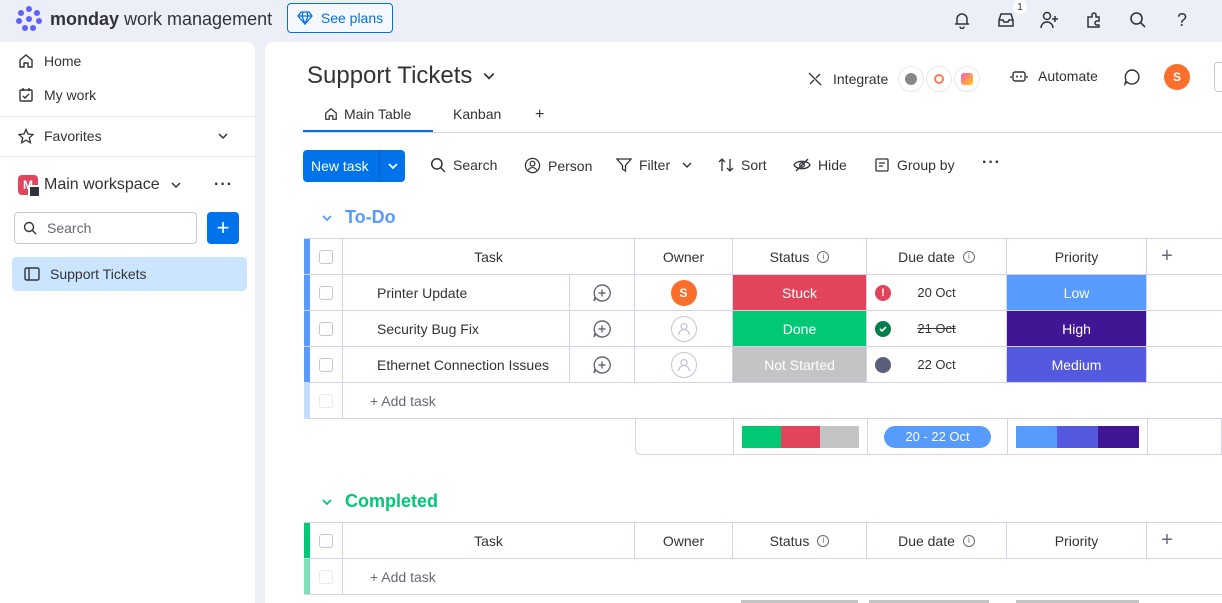  I want to click on priority-summary, so click(1078, 436).